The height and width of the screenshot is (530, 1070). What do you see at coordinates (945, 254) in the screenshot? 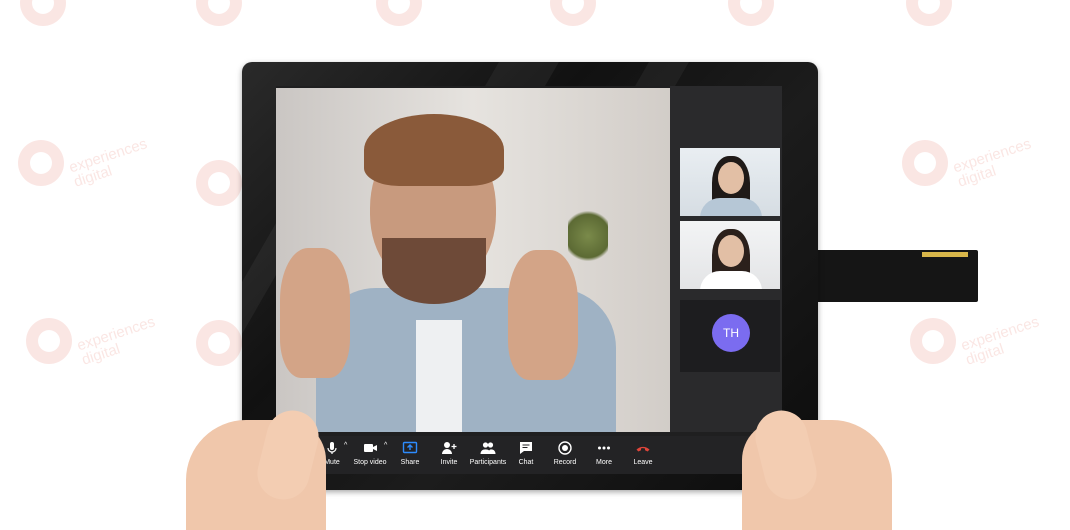
I see `cable-connector` at bounding box center [945, 254].